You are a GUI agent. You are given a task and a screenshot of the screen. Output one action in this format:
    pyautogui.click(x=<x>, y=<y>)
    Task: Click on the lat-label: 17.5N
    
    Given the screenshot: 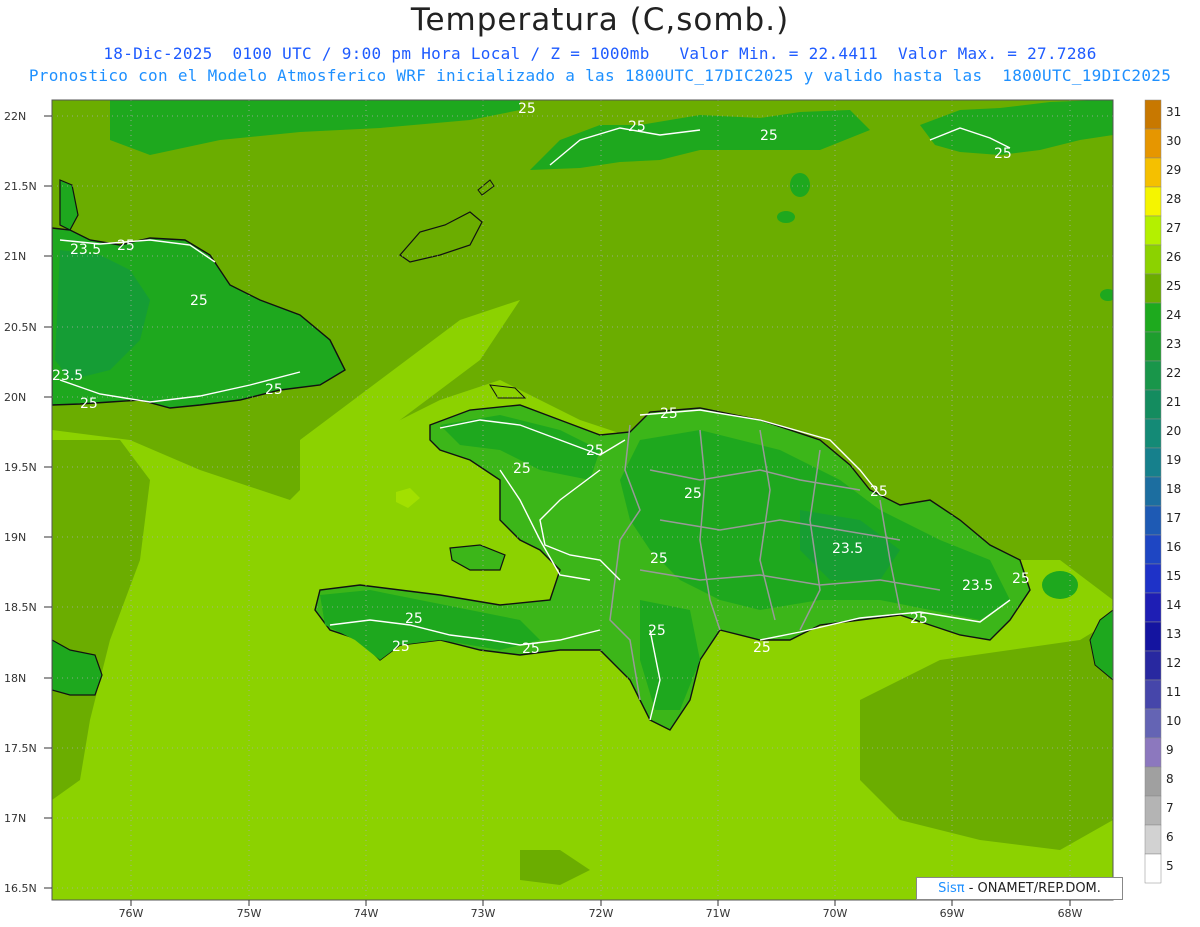 What is the action you would take?
    pyautogui.click(x=20, y=748)
    